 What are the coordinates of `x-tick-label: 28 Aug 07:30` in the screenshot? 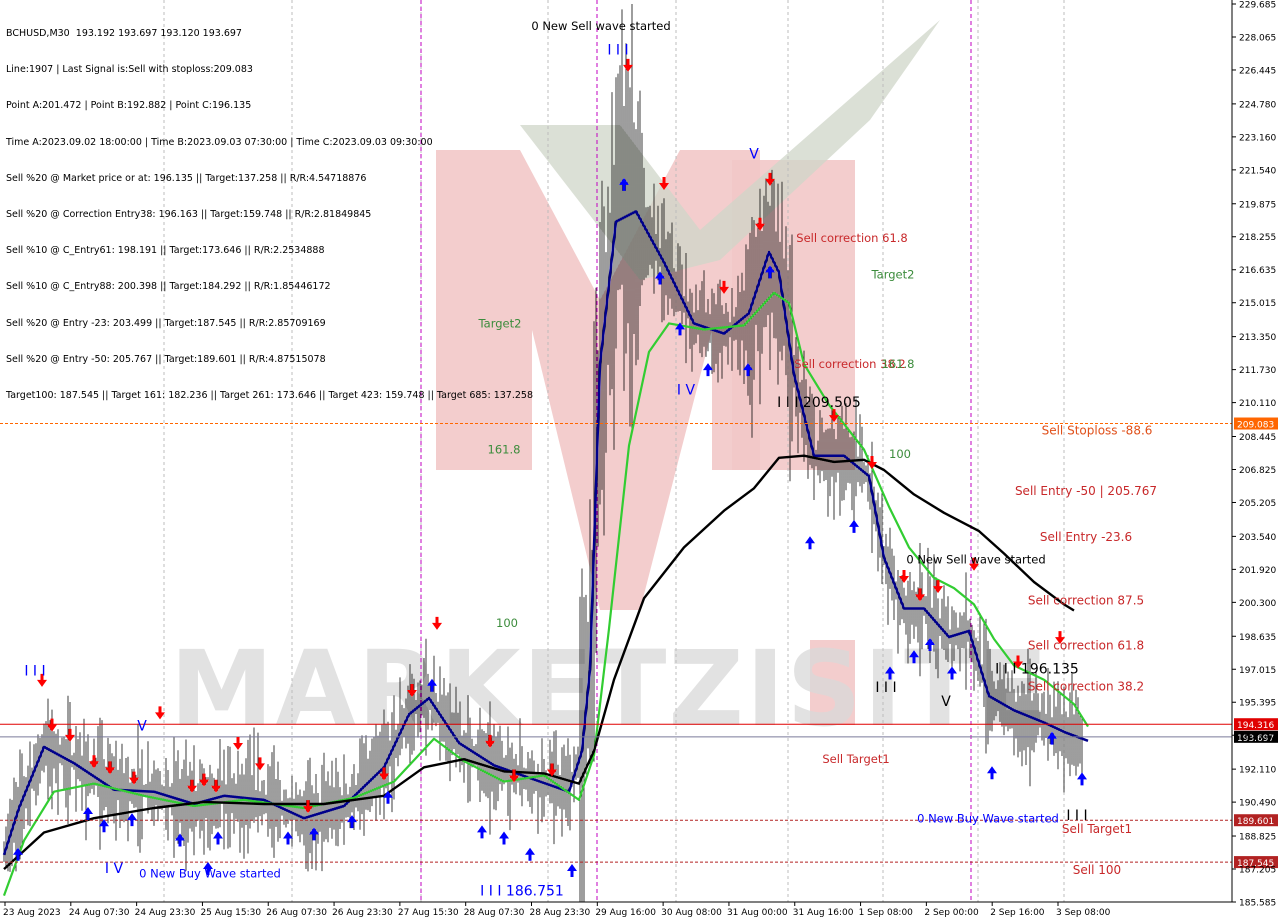 It's located at (494, 913).